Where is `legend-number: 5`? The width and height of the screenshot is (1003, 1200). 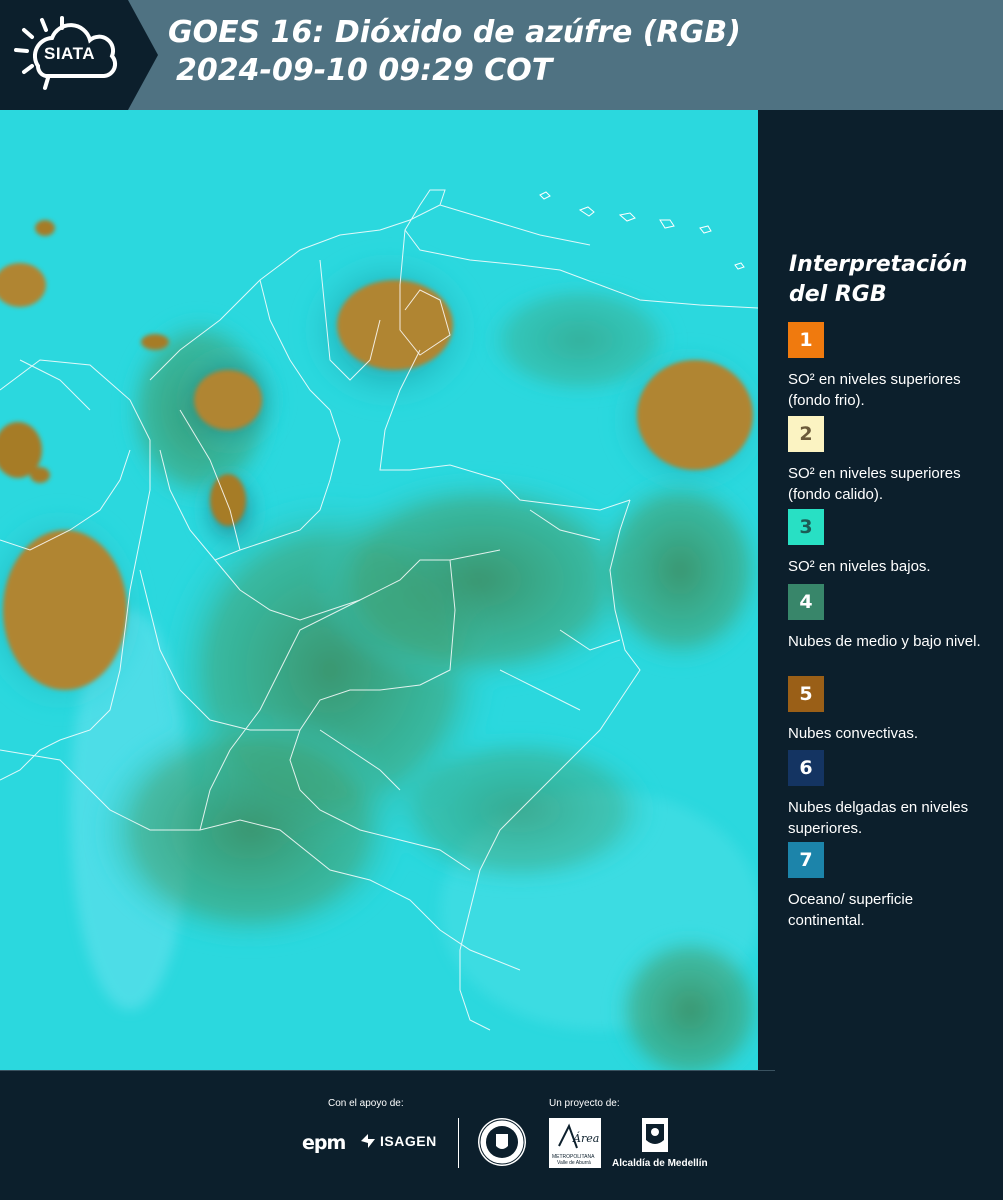
legend-number: 5 is located at coordinates (806, 694).